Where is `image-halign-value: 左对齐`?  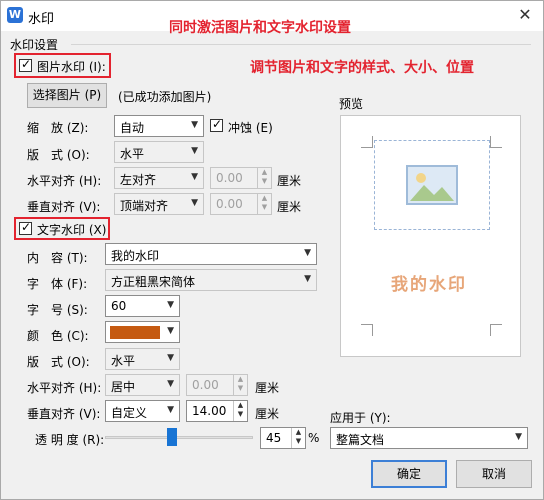 image-halign-value: 左对齐 is located at coordinates (138, 180).